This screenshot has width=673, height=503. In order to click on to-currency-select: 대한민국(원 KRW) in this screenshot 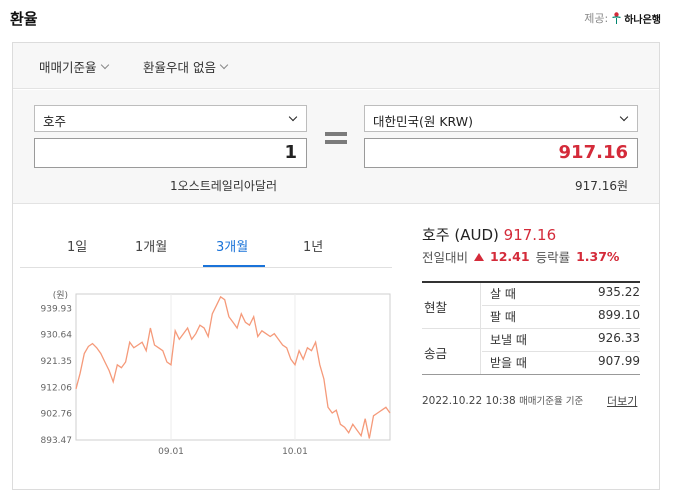, I will do `click(501, 118)`.